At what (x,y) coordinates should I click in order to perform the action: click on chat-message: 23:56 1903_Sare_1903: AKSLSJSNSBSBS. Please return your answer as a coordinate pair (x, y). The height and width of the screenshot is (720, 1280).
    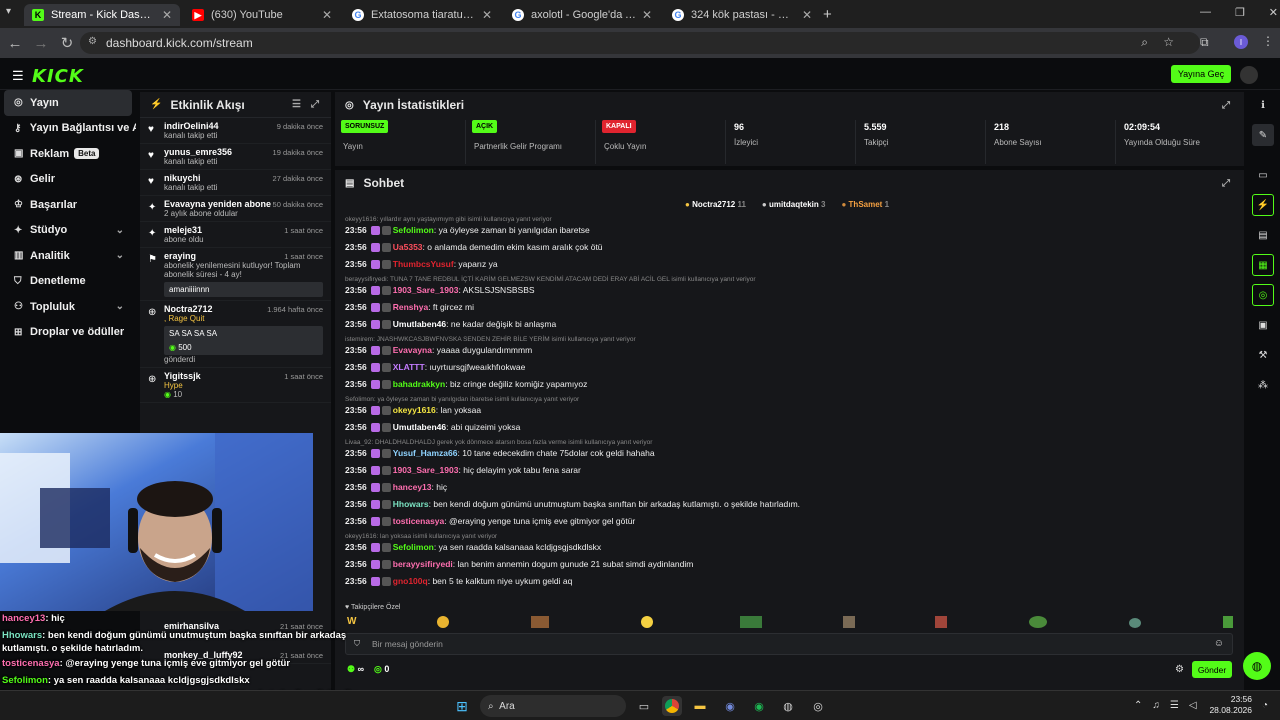
    Looking at the image, I should click on (440, 290).